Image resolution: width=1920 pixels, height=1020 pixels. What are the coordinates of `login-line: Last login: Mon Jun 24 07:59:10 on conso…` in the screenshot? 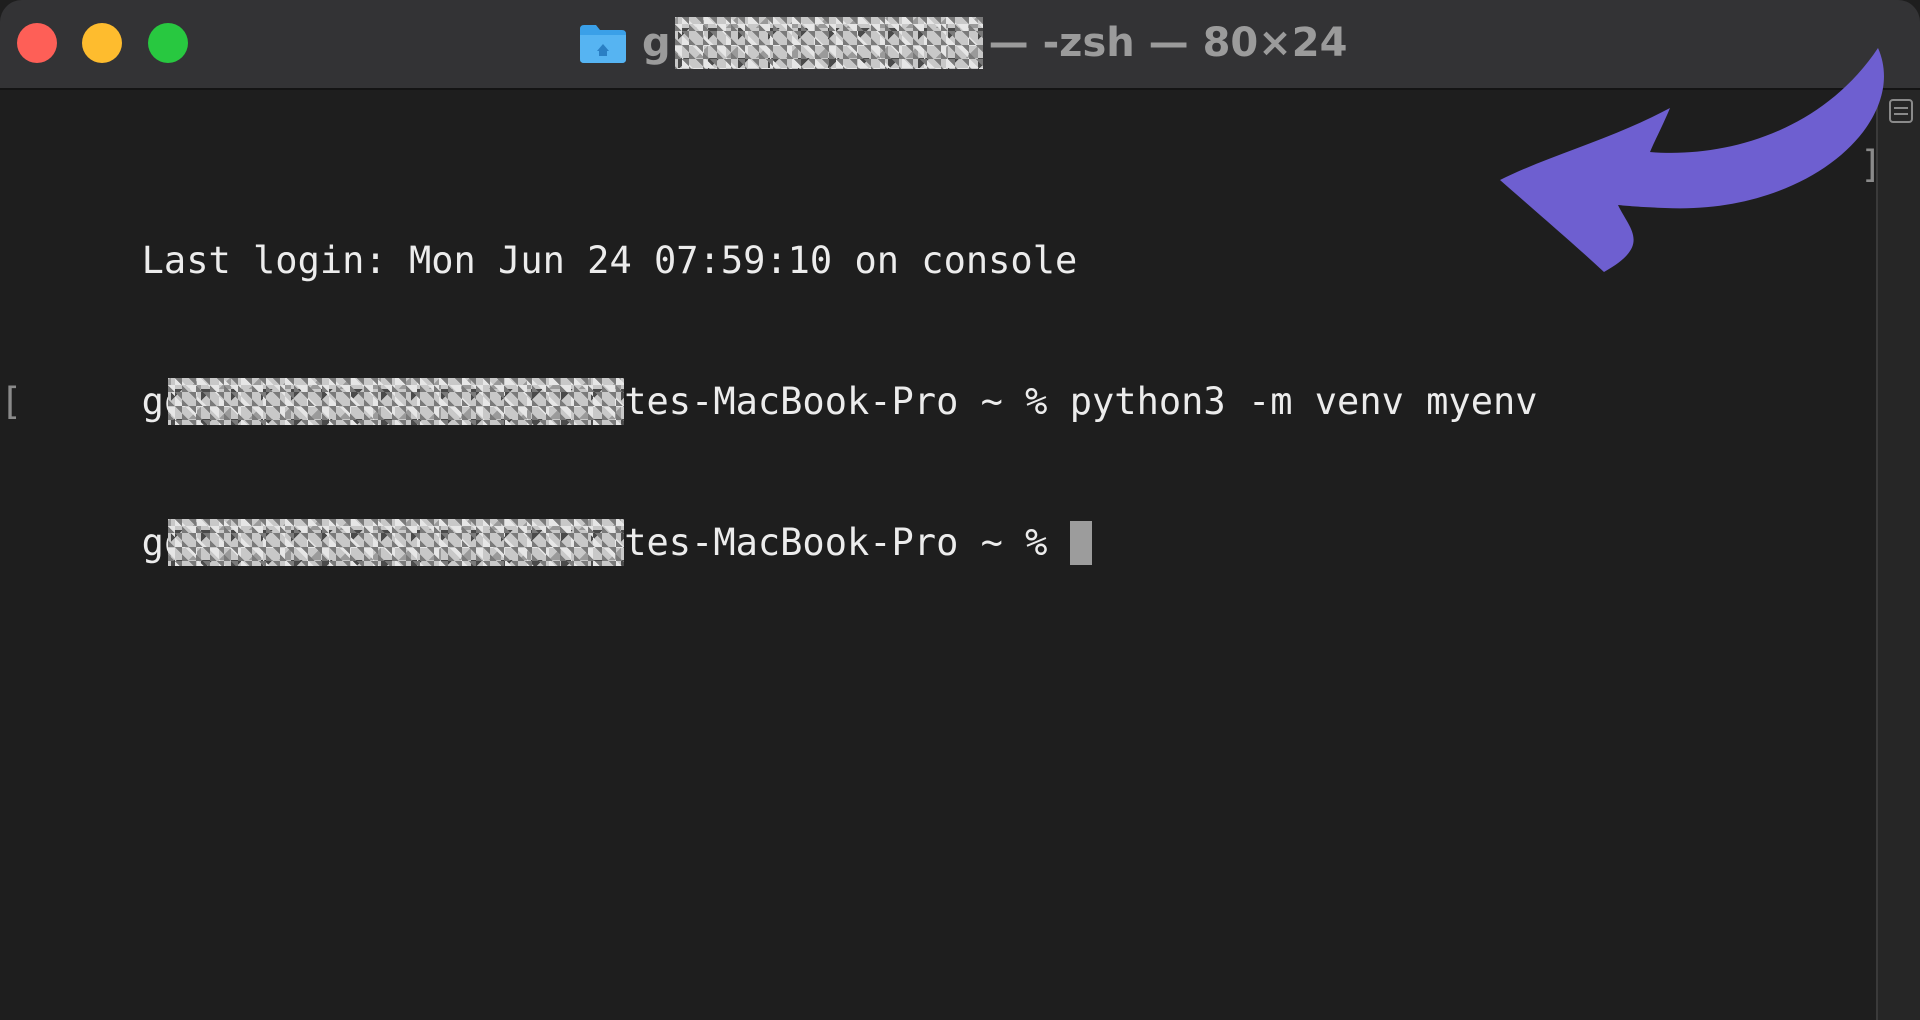 It's located at (609, 260).